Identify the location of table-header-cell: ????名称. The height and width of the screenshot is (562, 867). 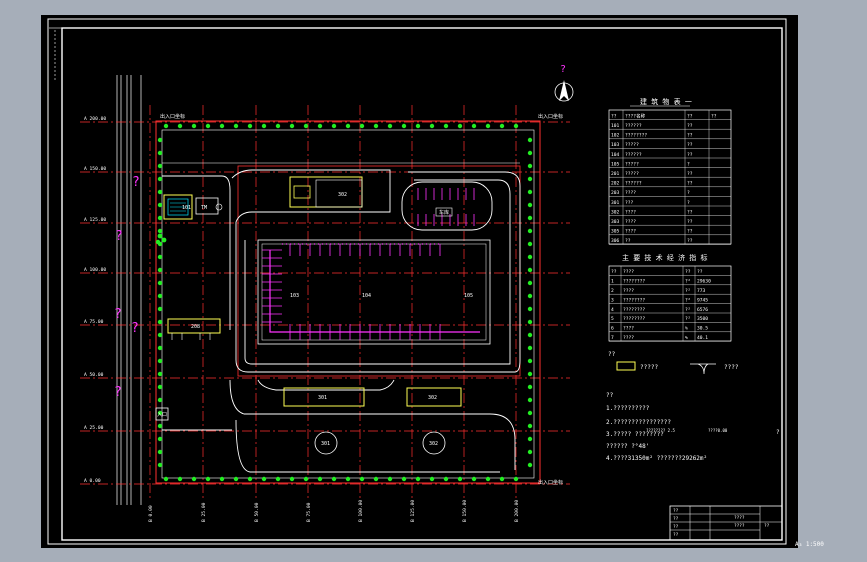
(635, 115).